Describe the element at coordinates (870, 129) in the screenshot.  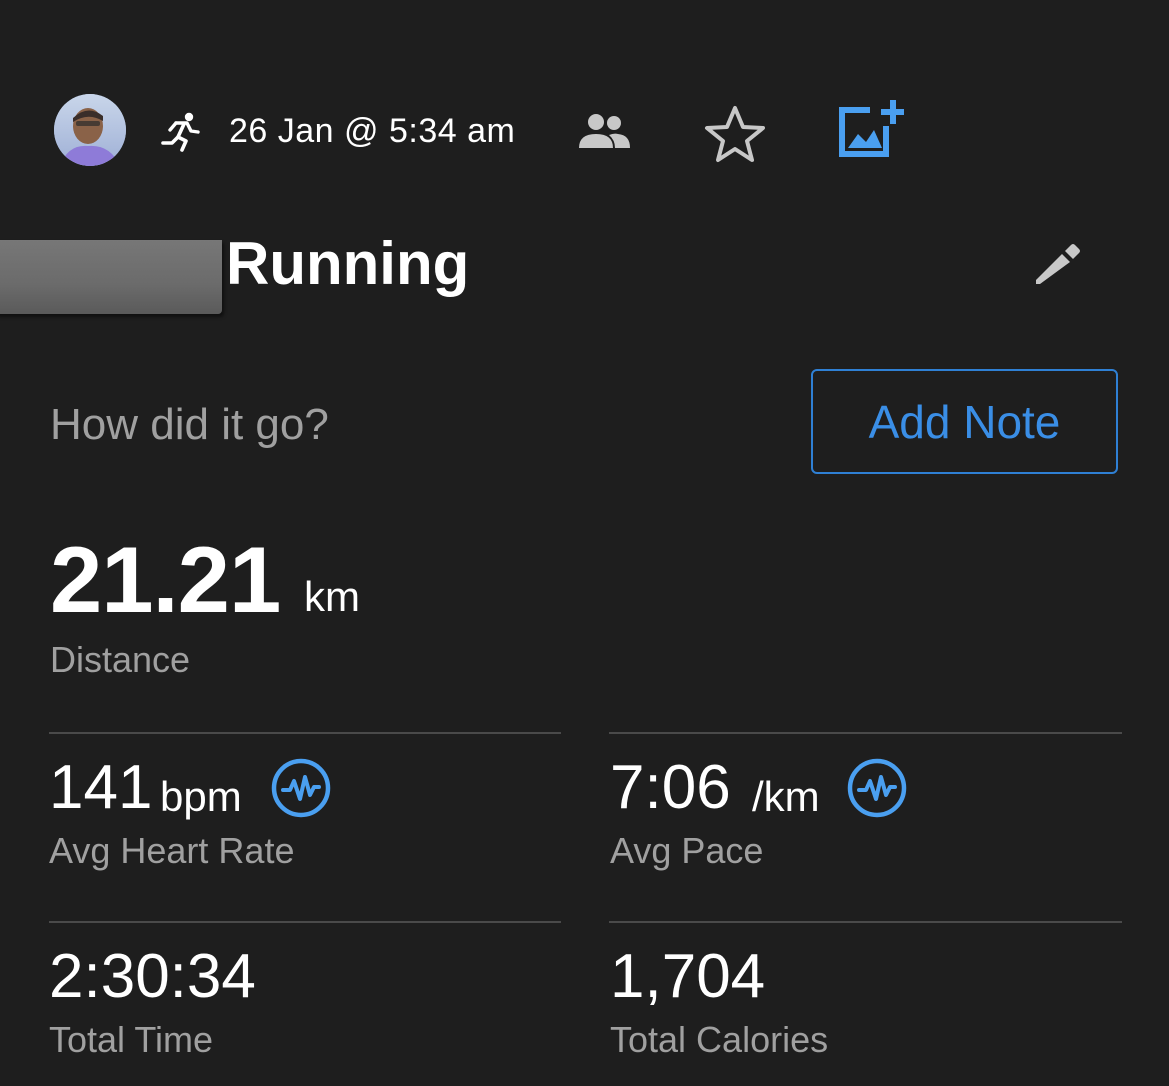
I see `add-photo-icon` at that location.